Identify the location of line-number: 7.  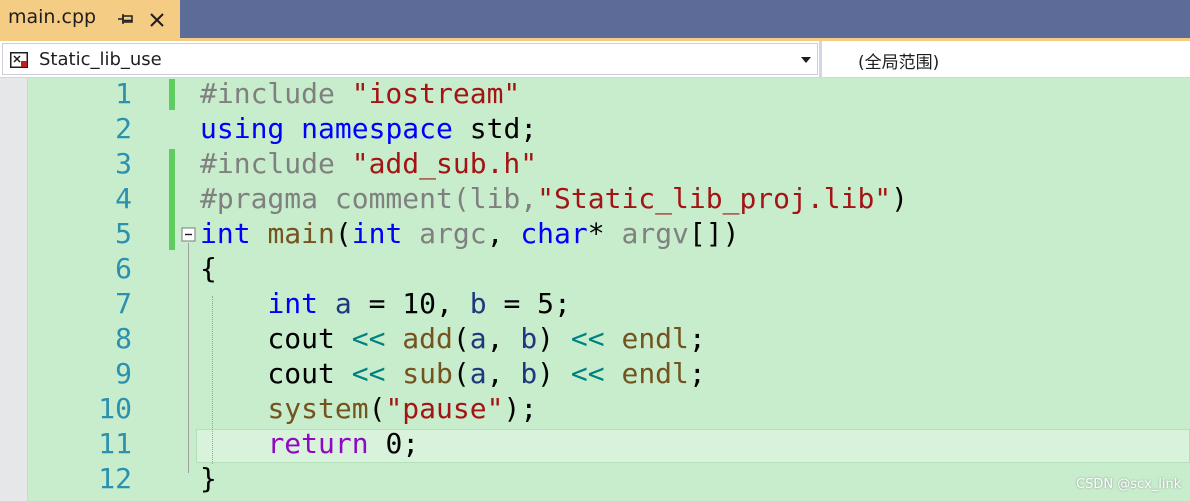
(123, 303).